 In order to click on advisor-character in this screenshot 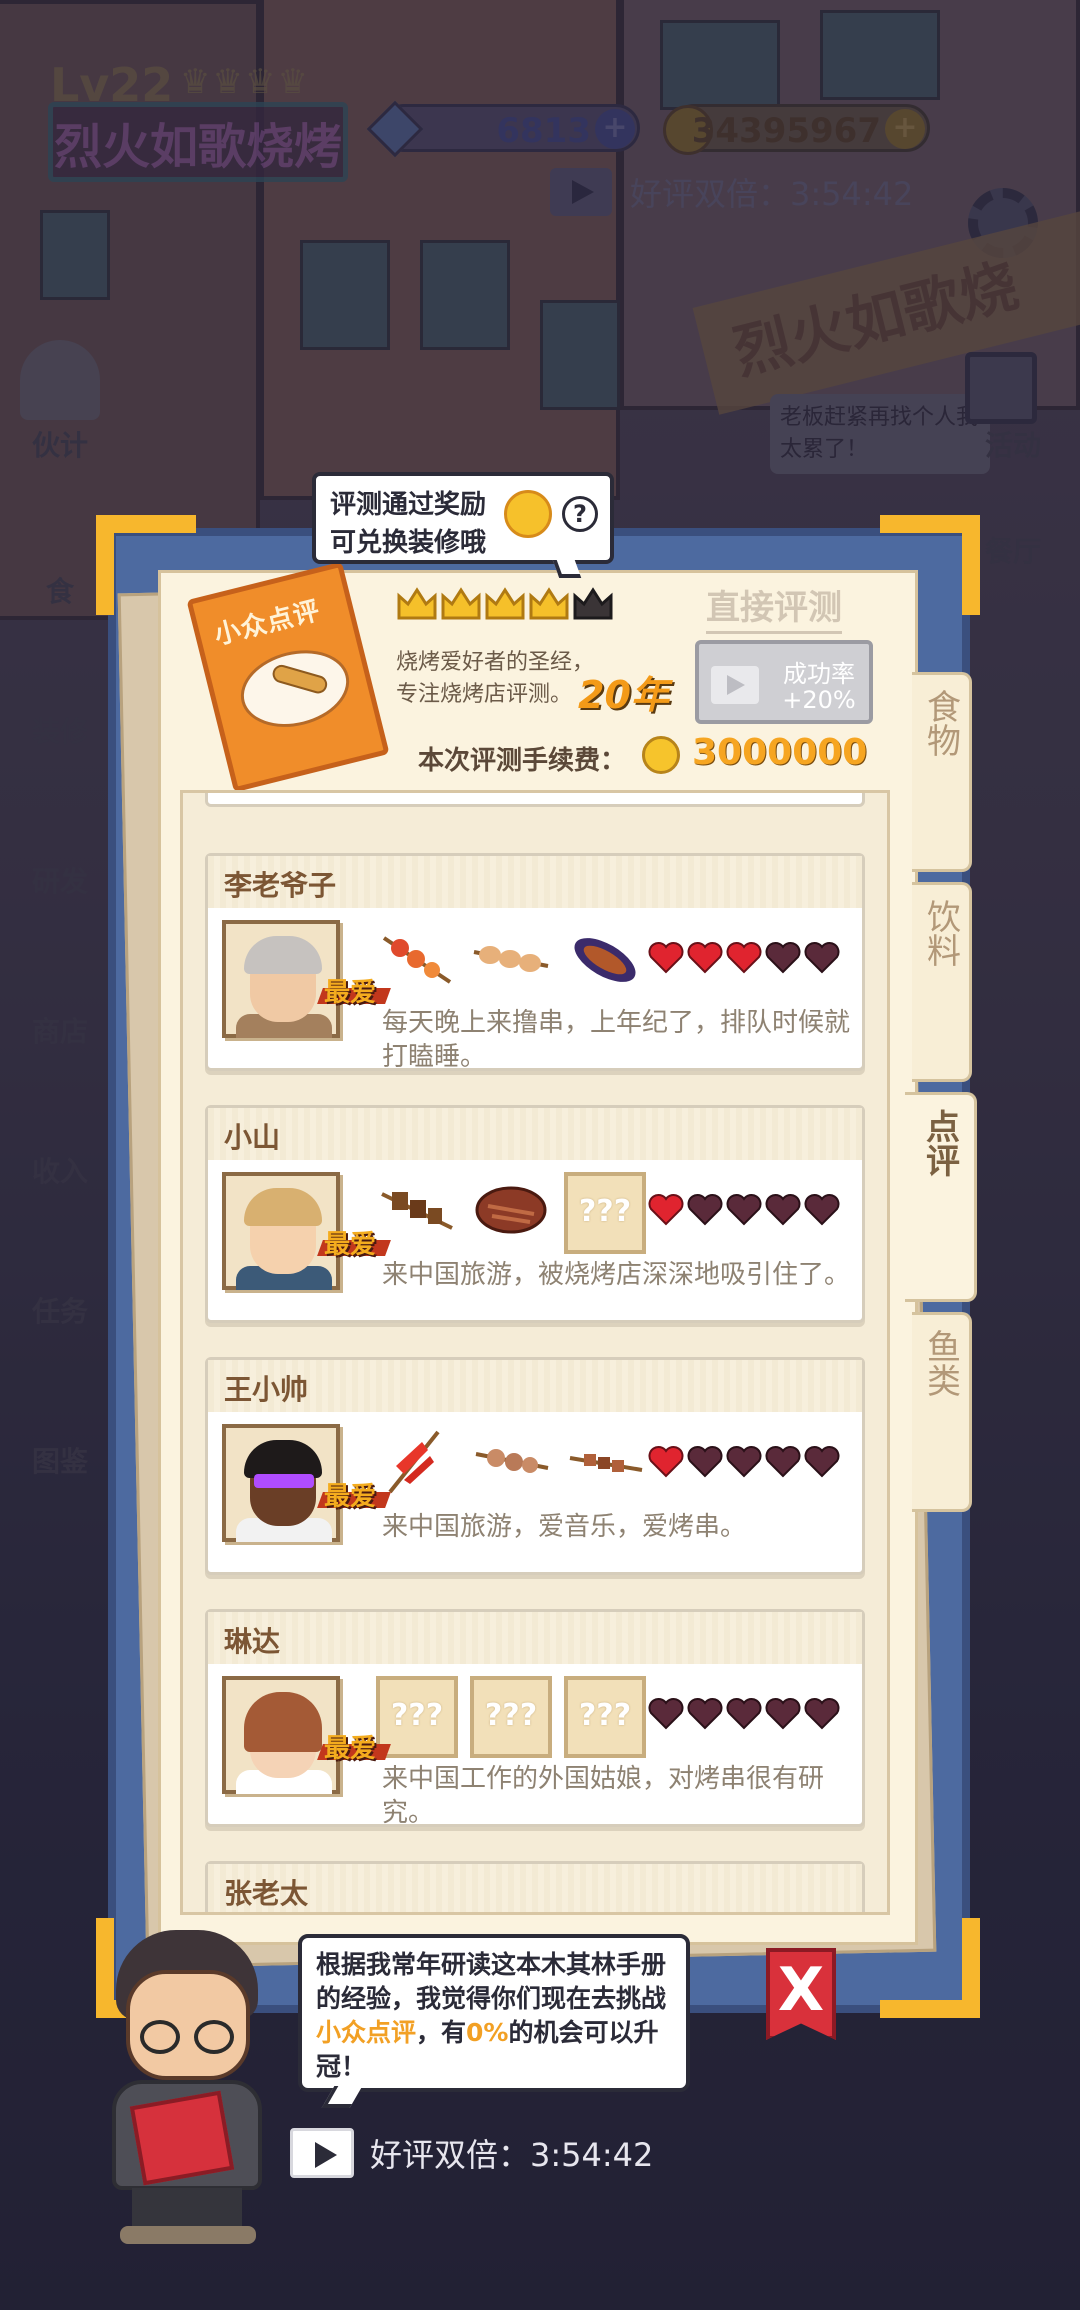, I will do `click(187, 2090)`.